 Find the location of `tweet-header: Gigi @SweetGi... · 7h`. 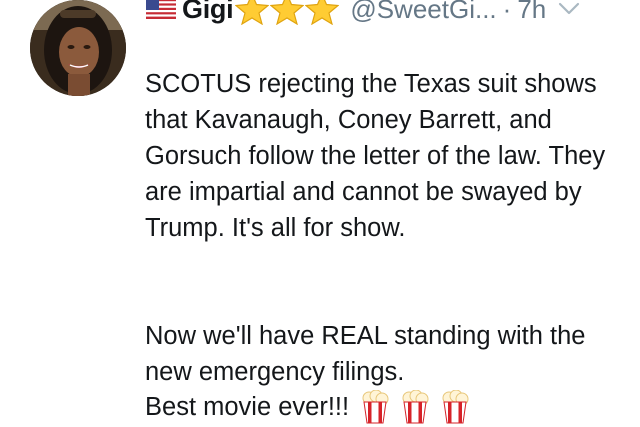

tweet-header: Gigi @SweetGi... · 7h is located at coordinates (386, 14).